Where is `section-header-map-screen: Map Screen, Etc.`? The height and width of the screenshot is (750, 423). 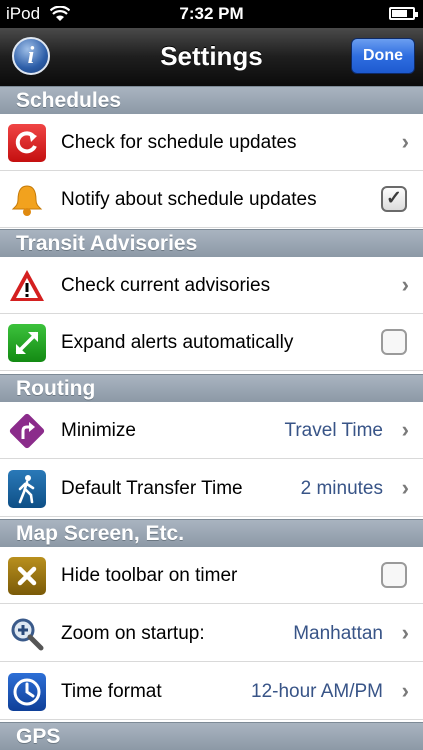
section-header-map-screen: Map Screen, Etc. is located at coordinates (211, 533).